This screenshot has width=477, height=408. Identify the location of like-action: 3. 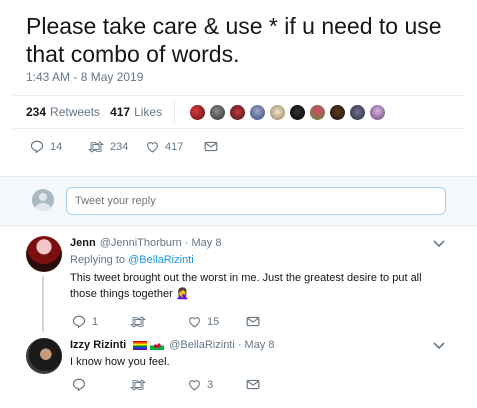
(217, 385).